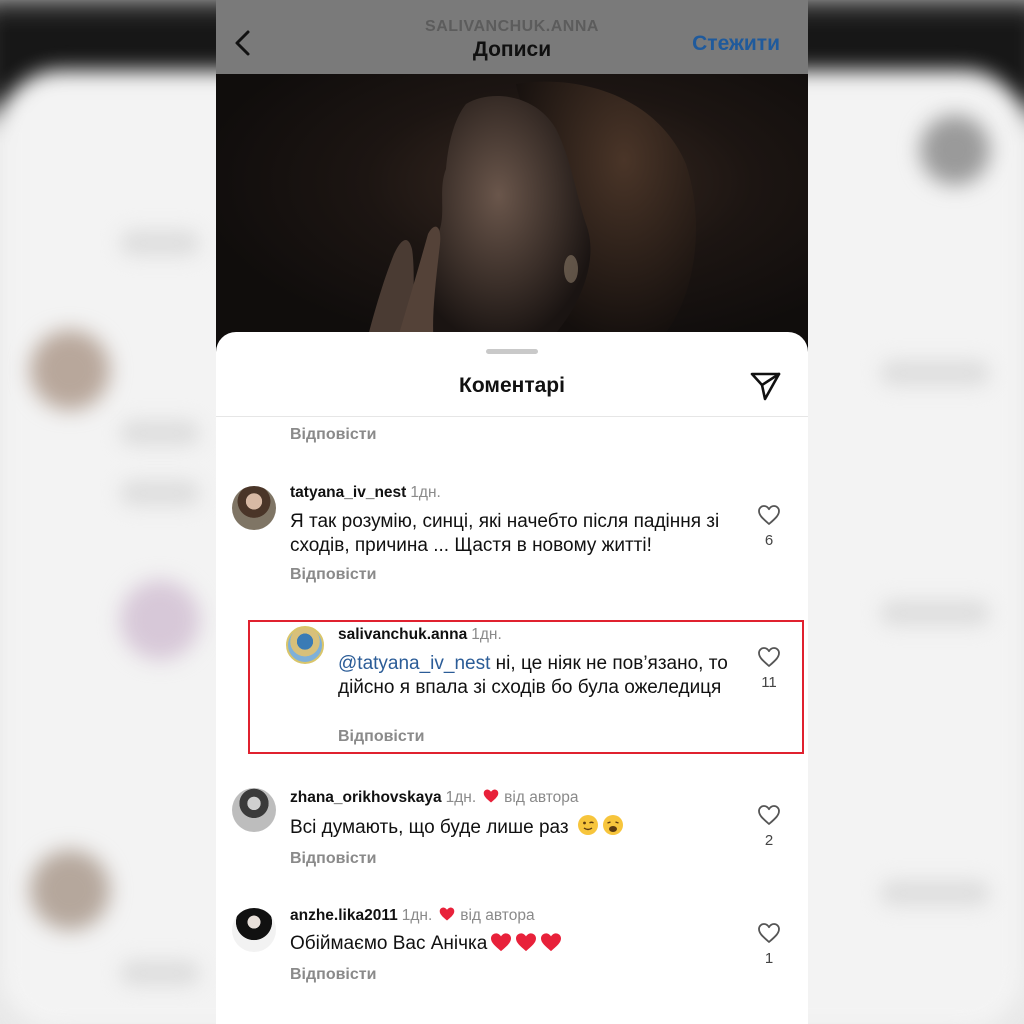  Describe the element at coordinates (402, 634) in the screenshot. I see `comment-username: salivanchuk.anna` at that location.